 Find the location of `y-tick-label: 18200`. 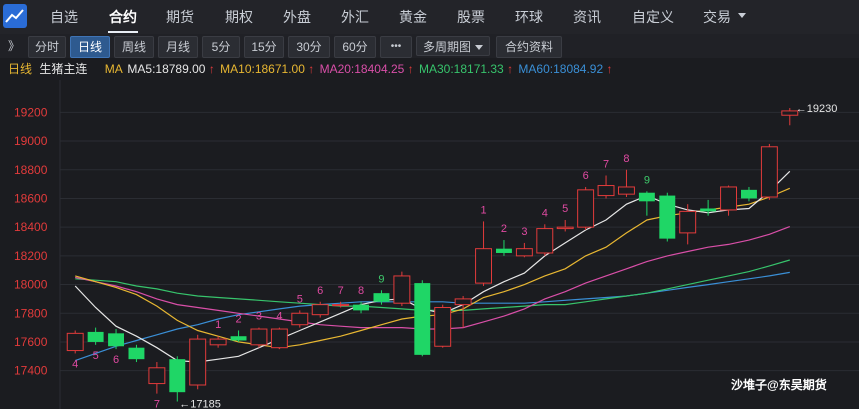

y-tick-label: 18200 is located at coordinates (31, 256).